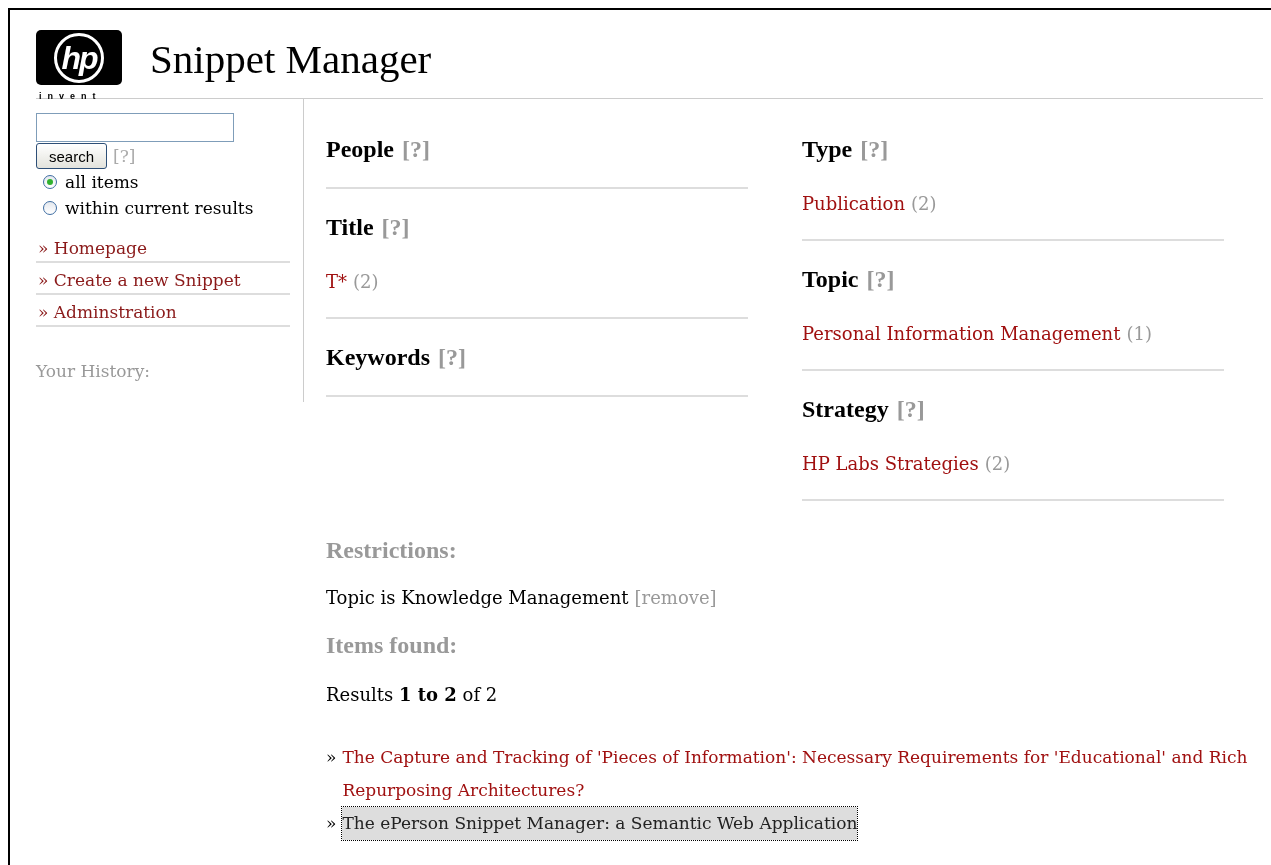 This screenshot has height=865, width=1271. Describe the element at coordinates (392, 645) in the screenshot. I see `section-heading: Items found:` at that location.